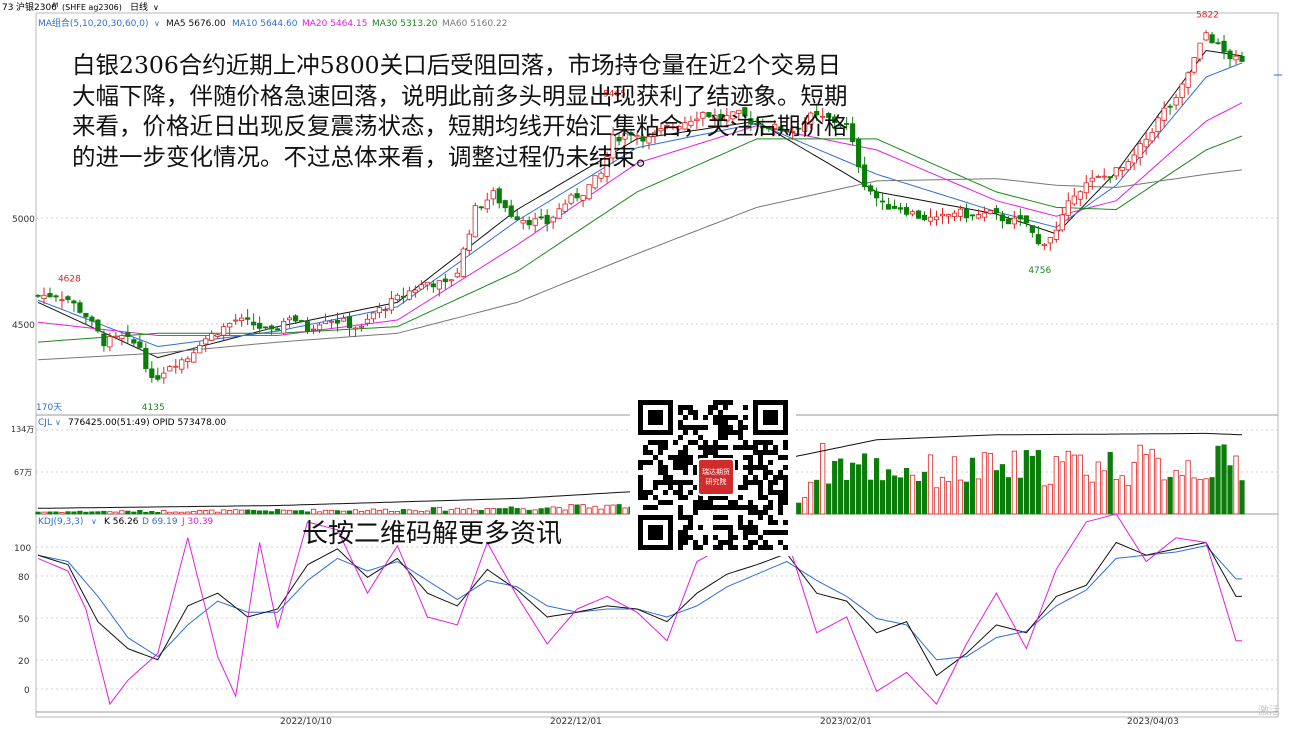 The image size is (1290, 731). What do you see at coordinates (156, 7) in the screenshot?
I see `period-dropdown-icon: ∨` at bounding box center [156, 7].